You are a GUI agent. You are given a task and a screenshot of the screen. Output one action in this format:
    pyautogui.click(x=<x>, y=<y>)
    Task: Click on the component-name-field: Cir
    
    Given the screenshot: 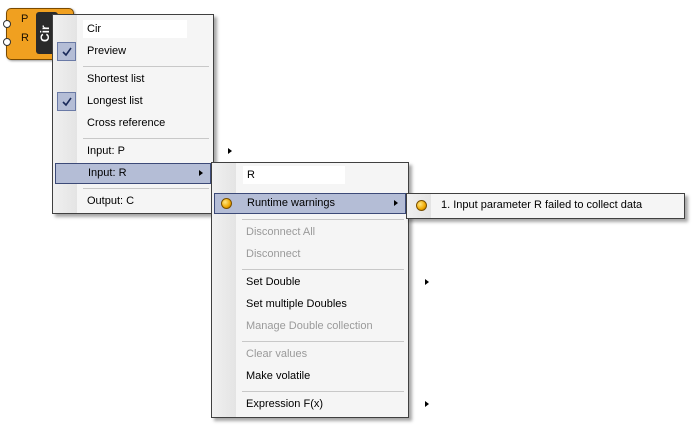 What is the action you would take?
    pyautogui.click(x=135, y=29)
    